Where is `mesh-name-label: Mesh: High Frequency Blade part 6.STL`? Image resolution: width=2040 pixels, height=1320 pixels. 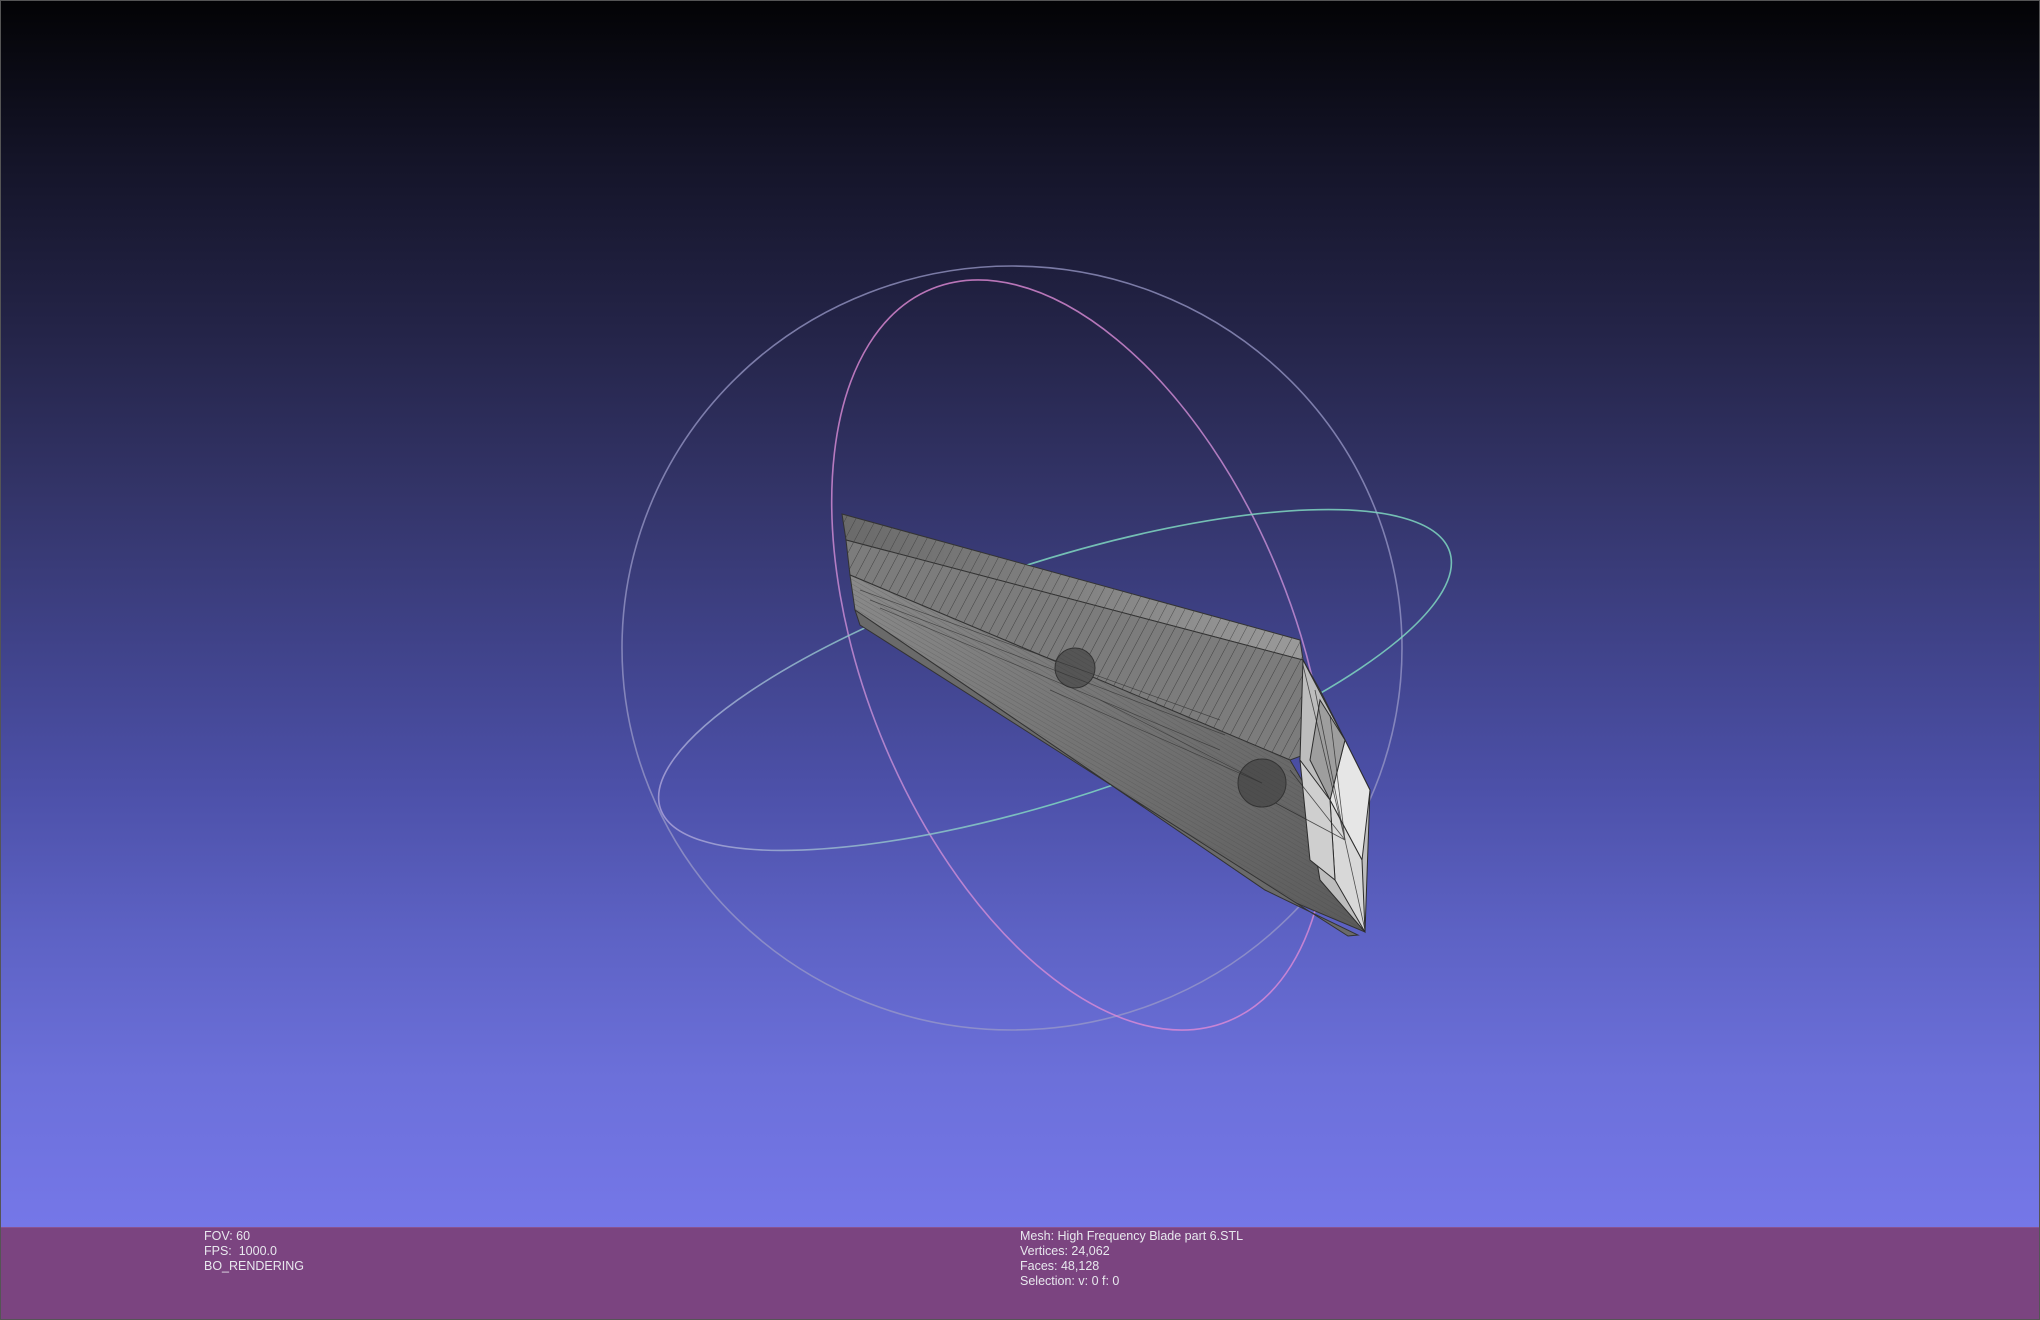 mesh-name-label: Mesh: High Frequency Blade part 6.STL is located at coordinates (1132, 1236).